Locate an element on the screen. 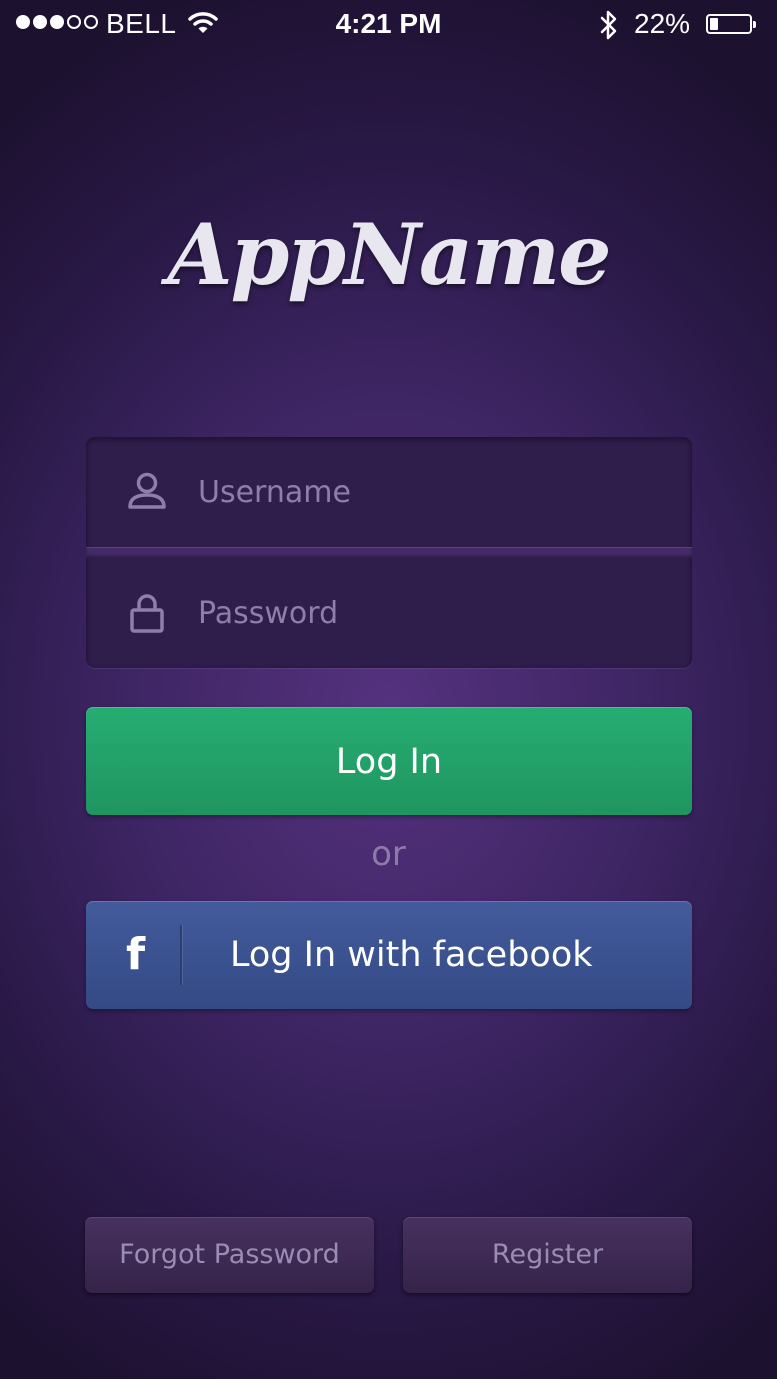 This screenshot has width=777, height=1379. button-divider is located at coordinates (181, 955).